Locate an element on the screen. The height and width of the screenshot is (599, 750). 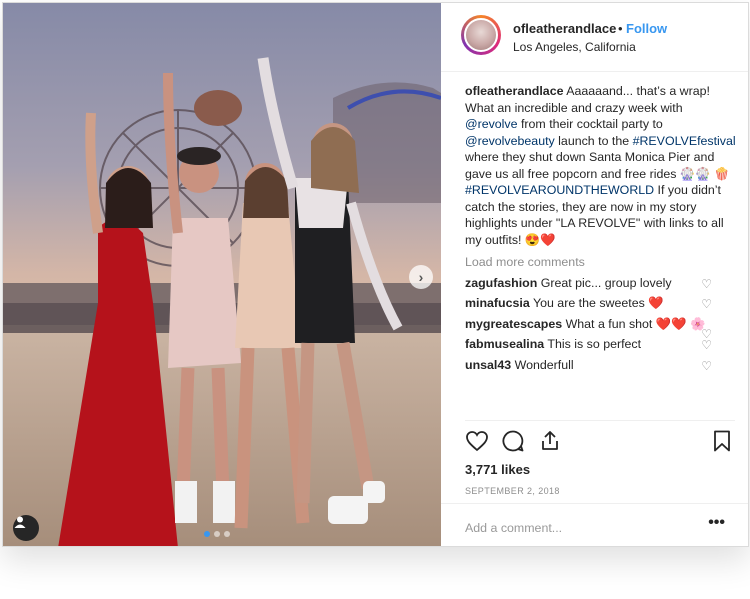
carousel-indicator is located at coordinates (217, 534).